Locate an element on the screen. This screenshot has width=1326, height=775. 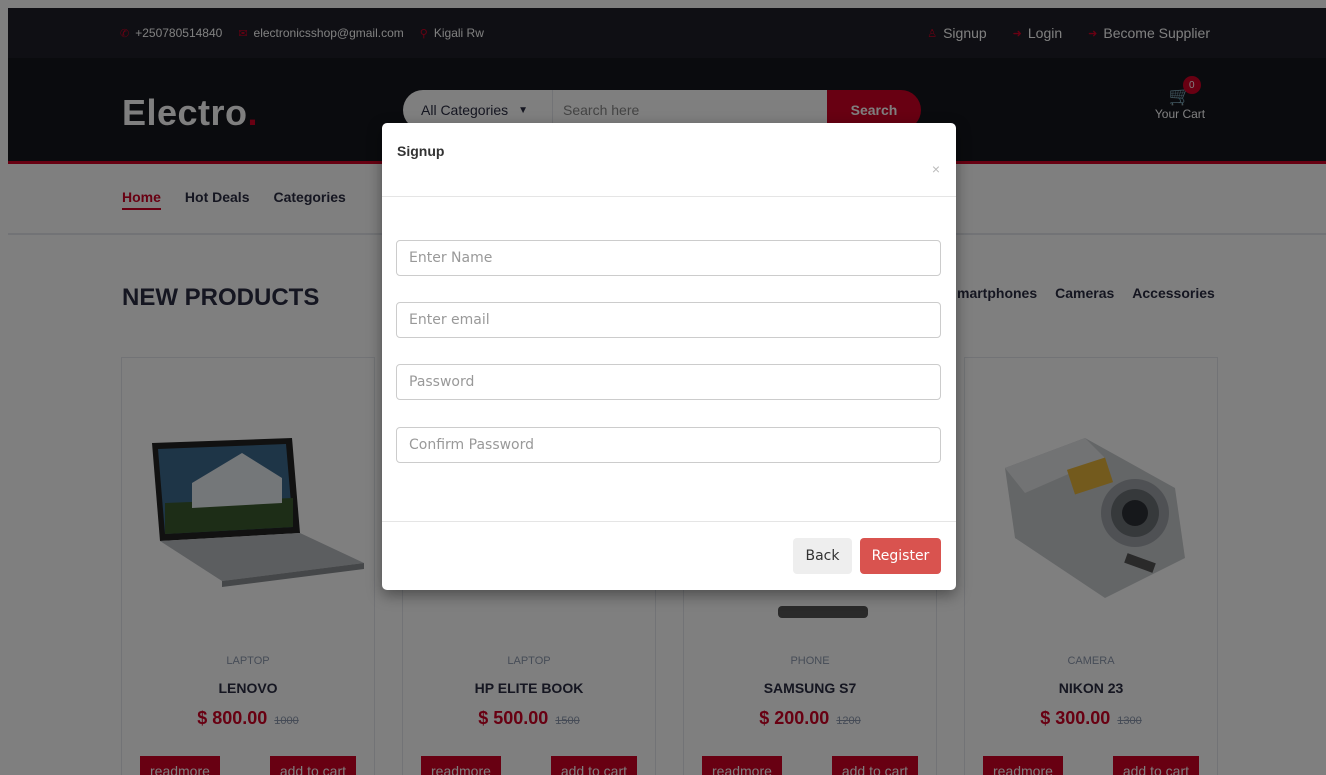
modal-title: Signup is located at coordinates (421, 151).